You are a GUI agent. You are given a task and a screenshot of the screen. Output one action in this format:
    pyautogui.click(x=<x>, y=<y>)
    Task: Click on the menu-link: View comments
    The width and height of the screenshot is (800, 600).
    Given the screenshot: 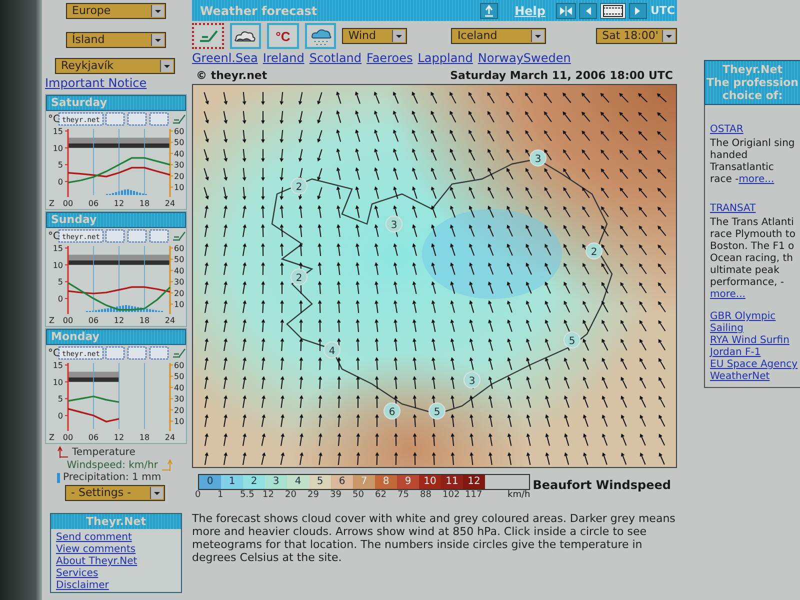 What is the action you would take?
    pyautogui.click(x=96, y=550)
    